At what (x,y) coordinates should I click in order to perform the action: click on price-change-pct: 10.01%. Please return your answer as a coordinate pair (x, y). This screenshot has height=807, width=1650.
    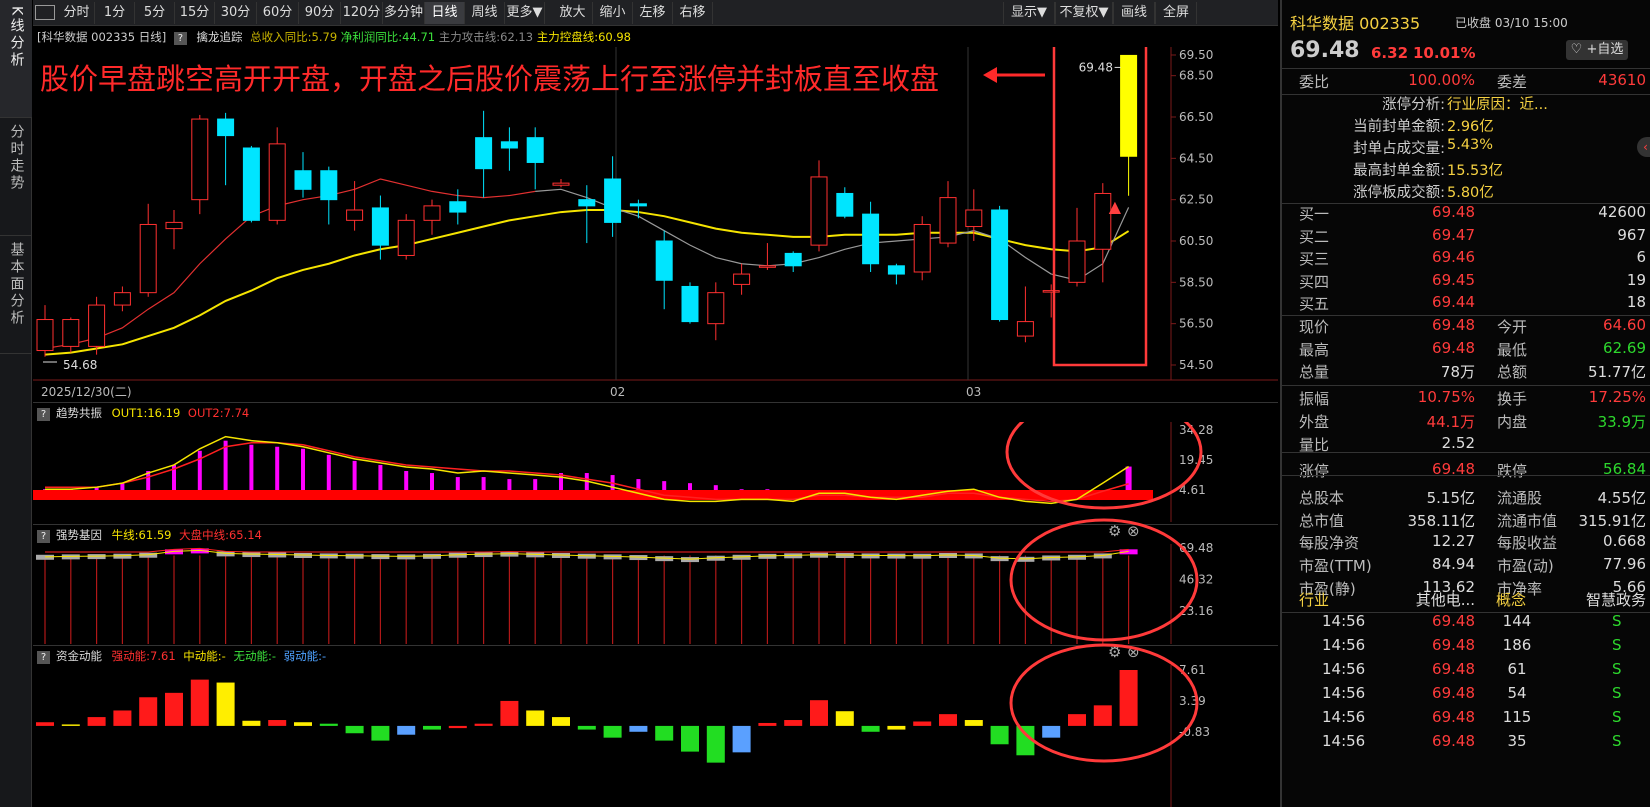
    Looking at the image, I should click on (1444, 53).